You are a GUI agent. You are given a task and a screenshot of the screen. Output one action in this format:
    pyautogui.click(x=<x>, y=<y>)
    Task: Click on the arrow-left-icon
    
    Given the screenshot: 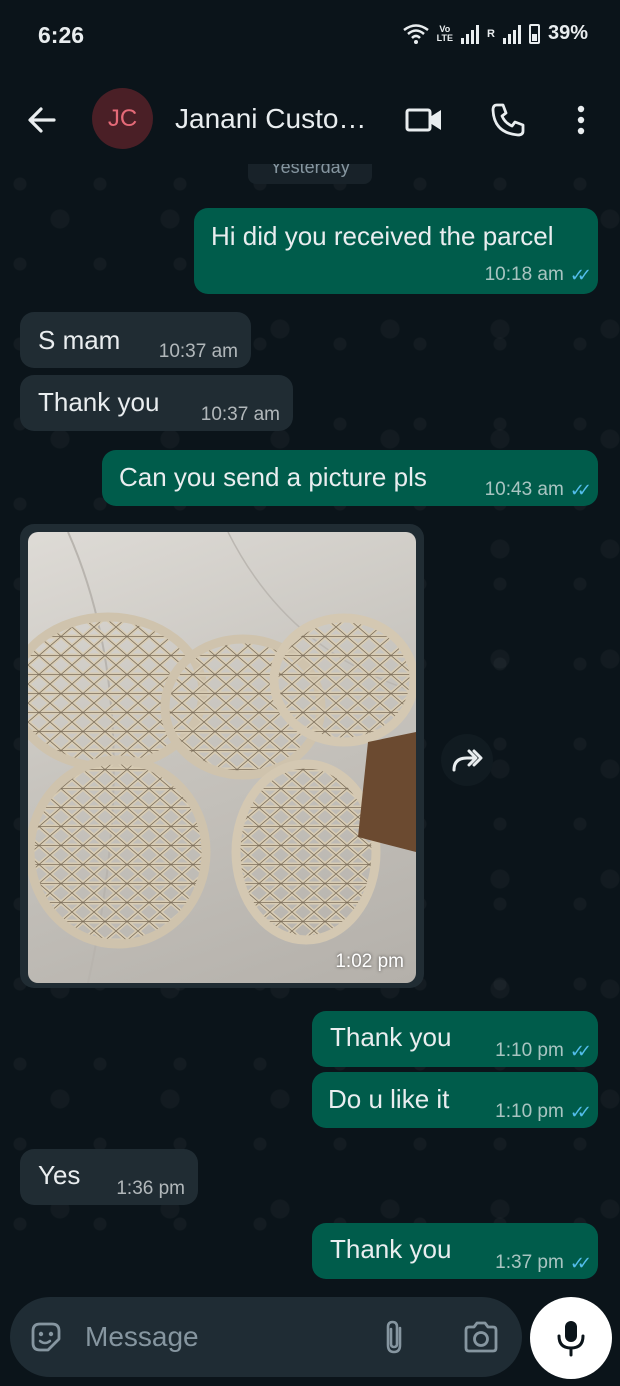 What is the action you would take?
    pyautogui.click(x=42, y=120)
    